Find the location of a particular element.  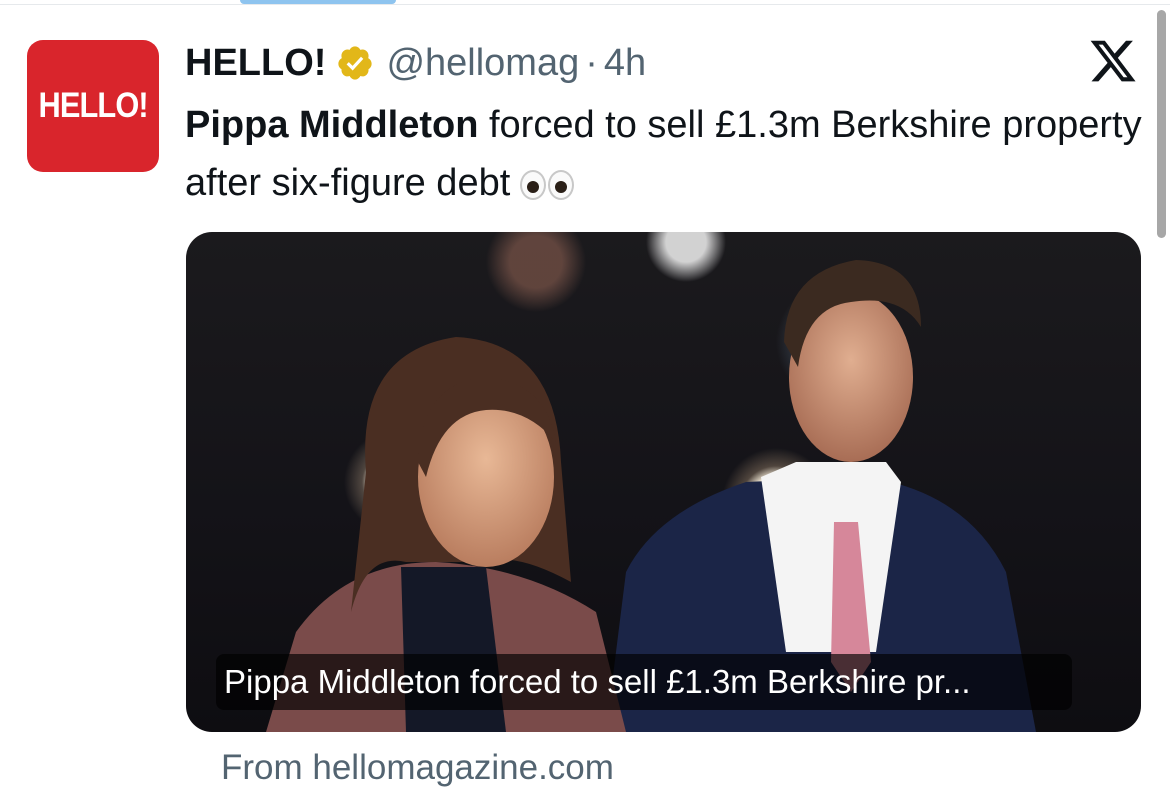

verified-badge-icon is located at coordinates (355, 63).